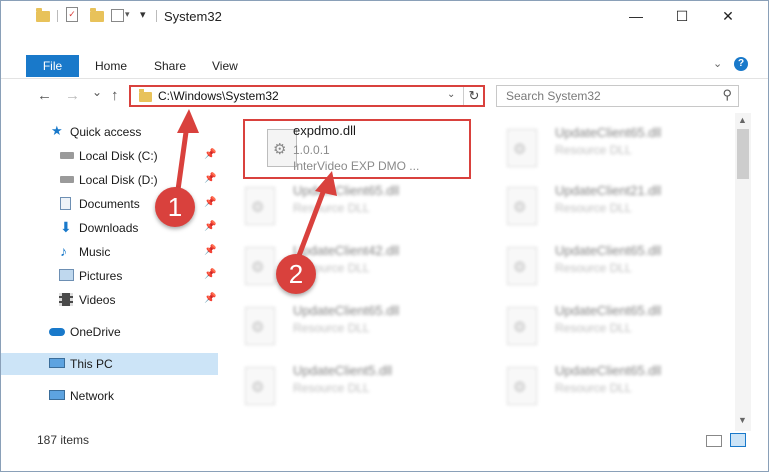 This screenshot has width=769, height=472. I want to click on tab-view: View, so click(225, 66).